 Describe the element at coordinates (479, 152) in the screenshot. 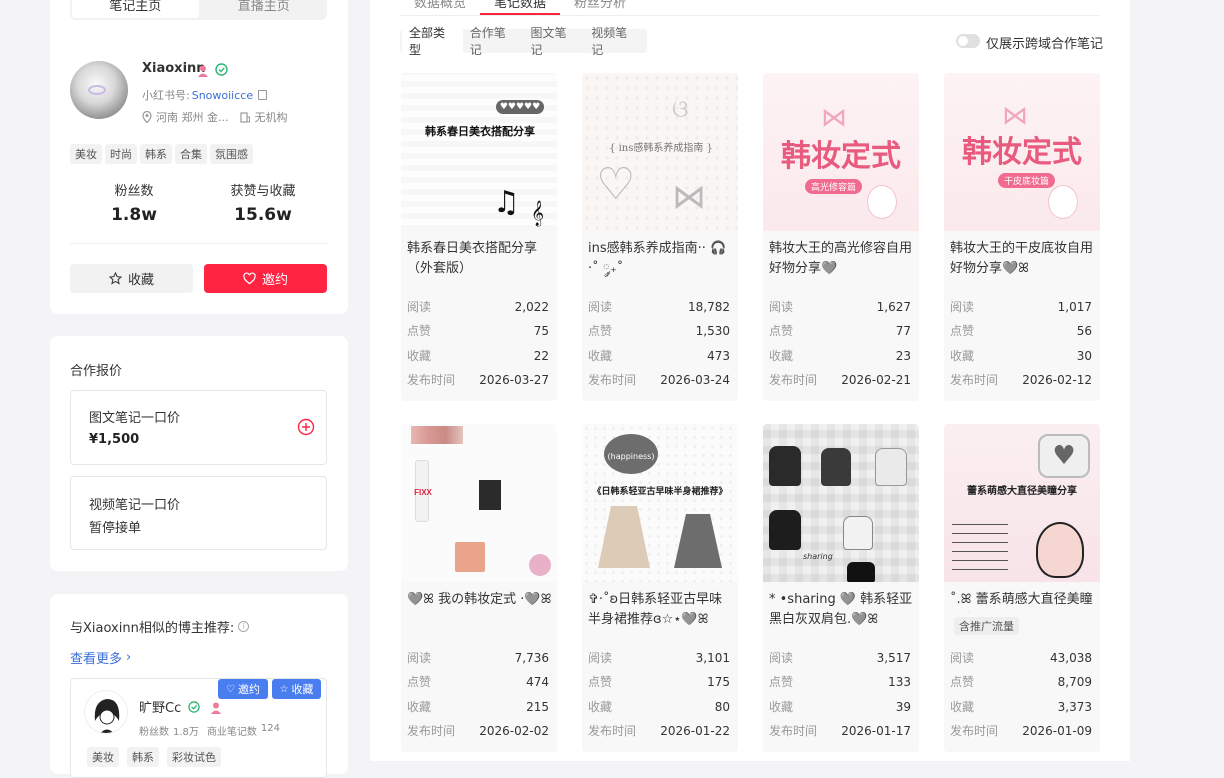

I see `note-cover: ♫ 𝄞 ♥♥♥♥♥ 韩系春日美衣搭配分享` at that location.